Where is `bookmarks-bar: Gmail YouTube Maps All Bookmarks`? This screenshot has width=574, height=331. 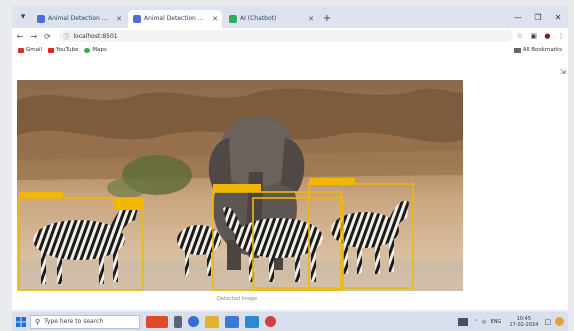 bookmarks-bar: Gmail YouTube Maps All Bookmarks is located at coordinates (290, 50).